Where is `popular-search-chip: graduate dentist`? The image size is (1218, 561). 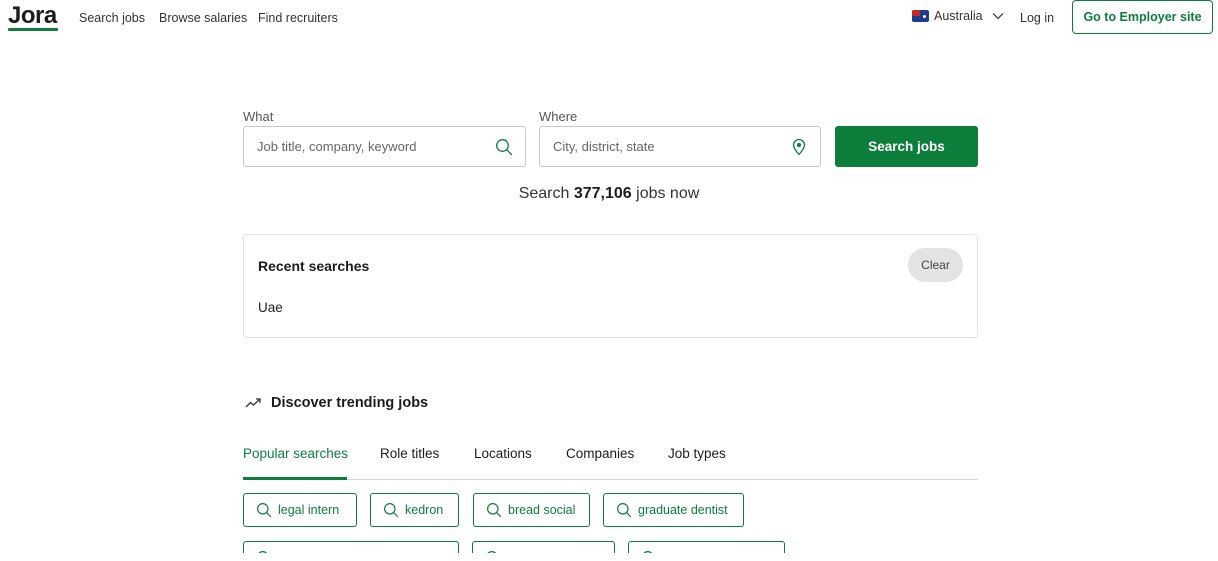
popular-search-chip: graduate dentist is located at coordinates (673, 510).